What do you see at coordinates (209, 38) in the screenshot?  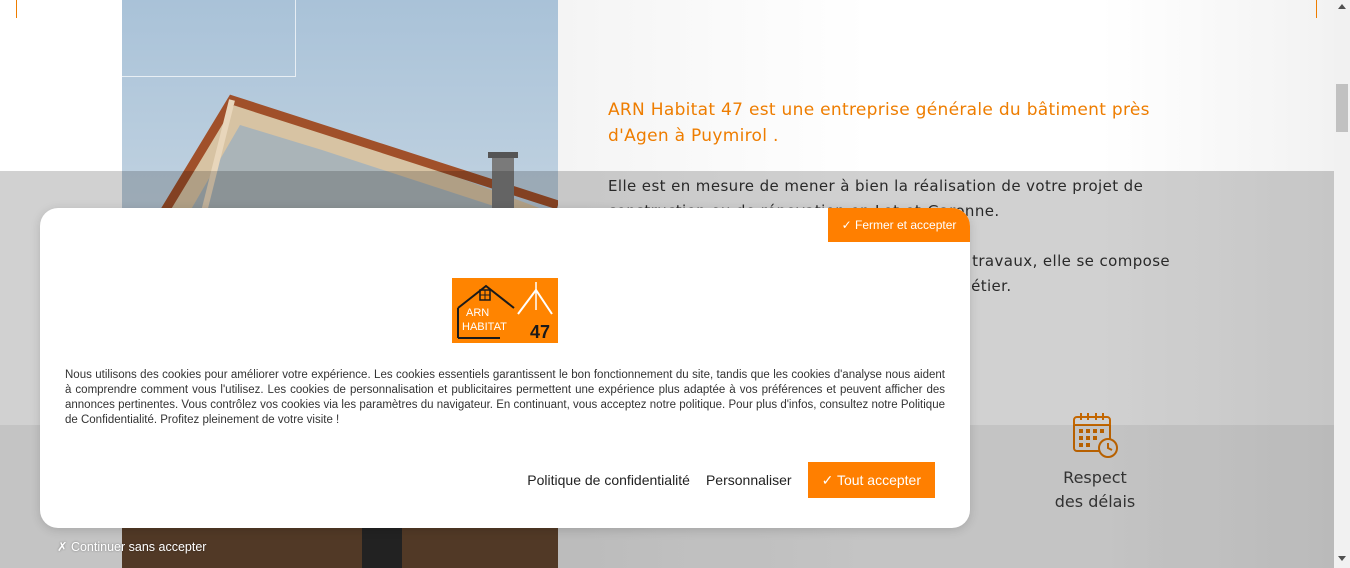 I see `photo-frame-line` at bounding box center [209, 38].